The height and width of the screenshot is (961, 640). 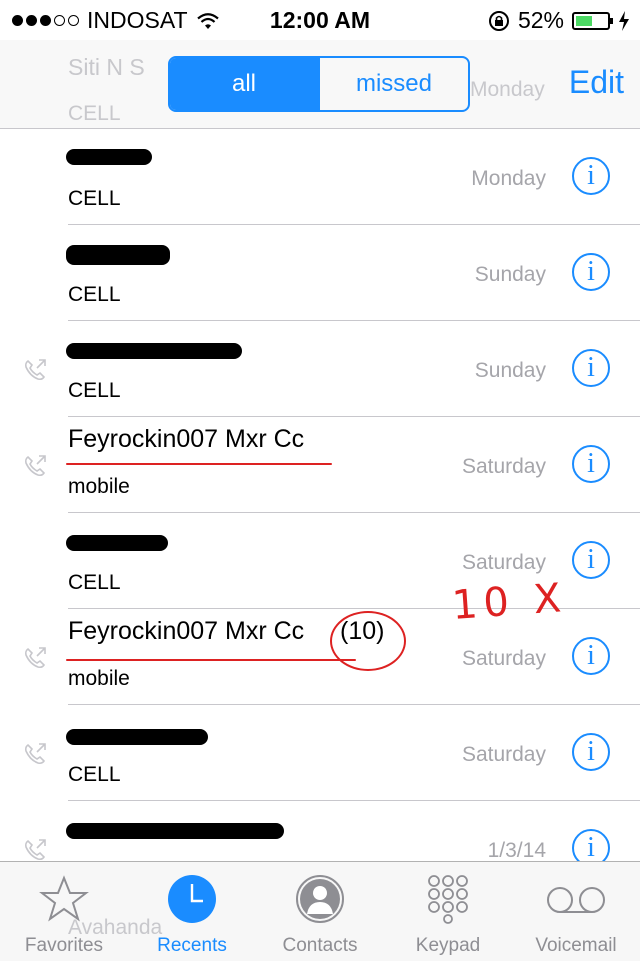 I want to click on clock-icon, so click(x=192, y=899).